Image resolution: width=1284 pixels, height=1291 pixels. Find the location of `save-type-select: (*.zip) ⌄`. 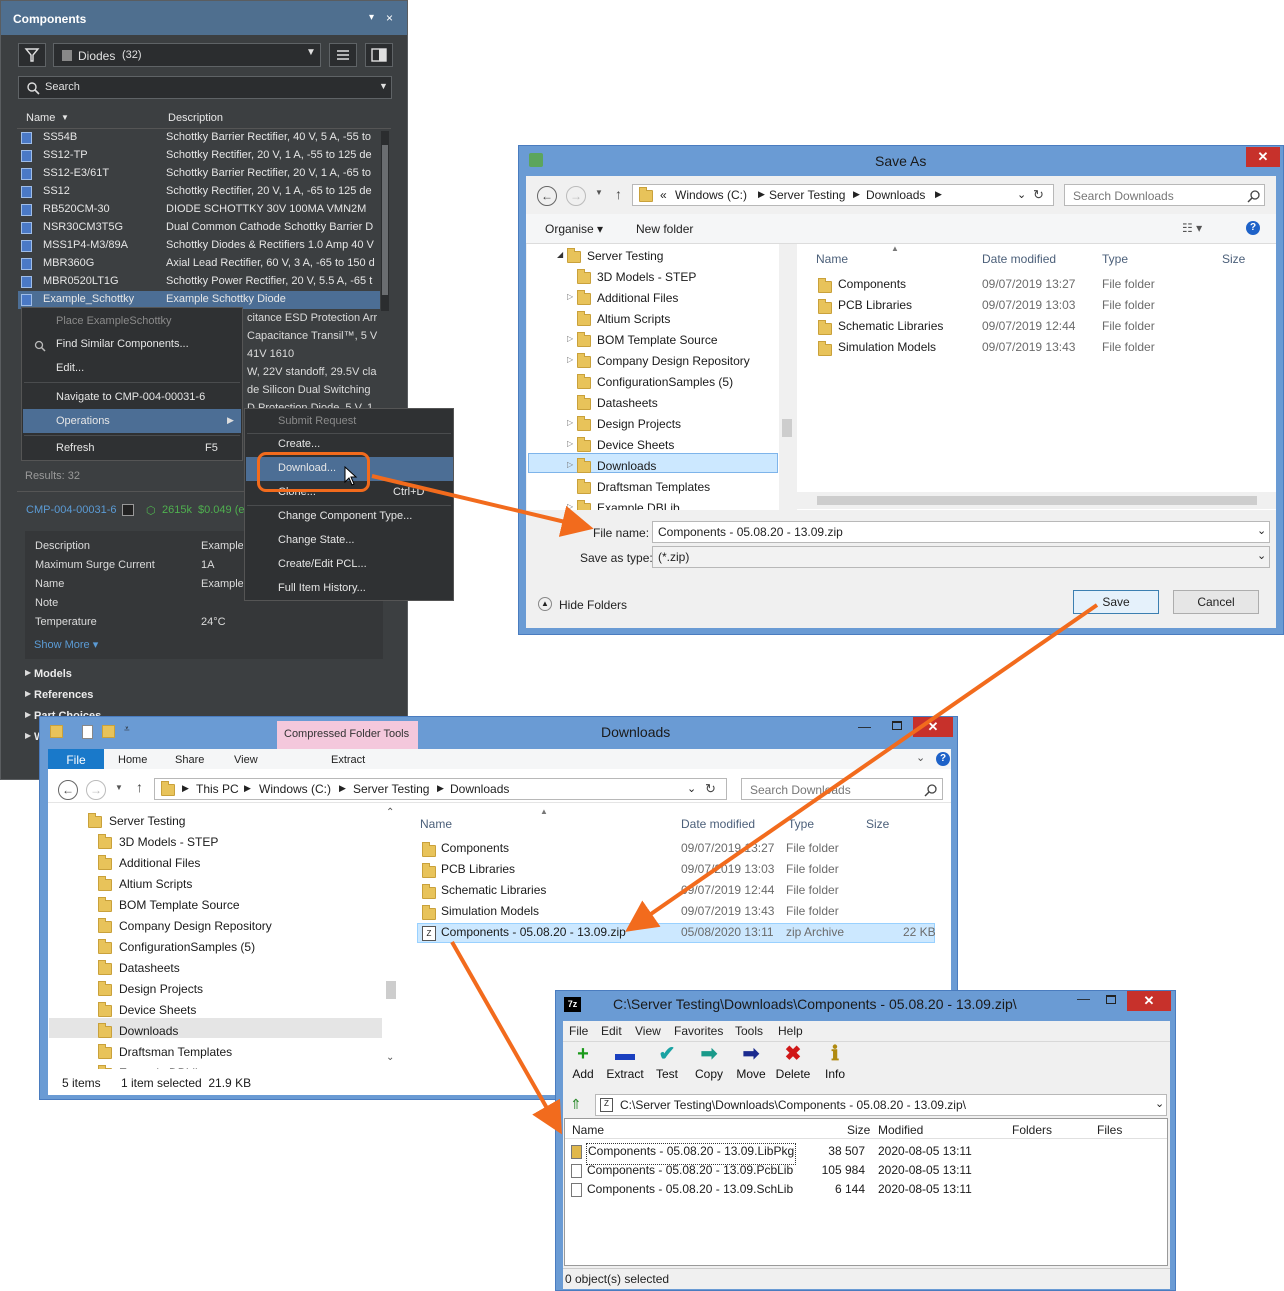

save-type-select: (*.zip) ⌄ is located at coordinates (961, 557).